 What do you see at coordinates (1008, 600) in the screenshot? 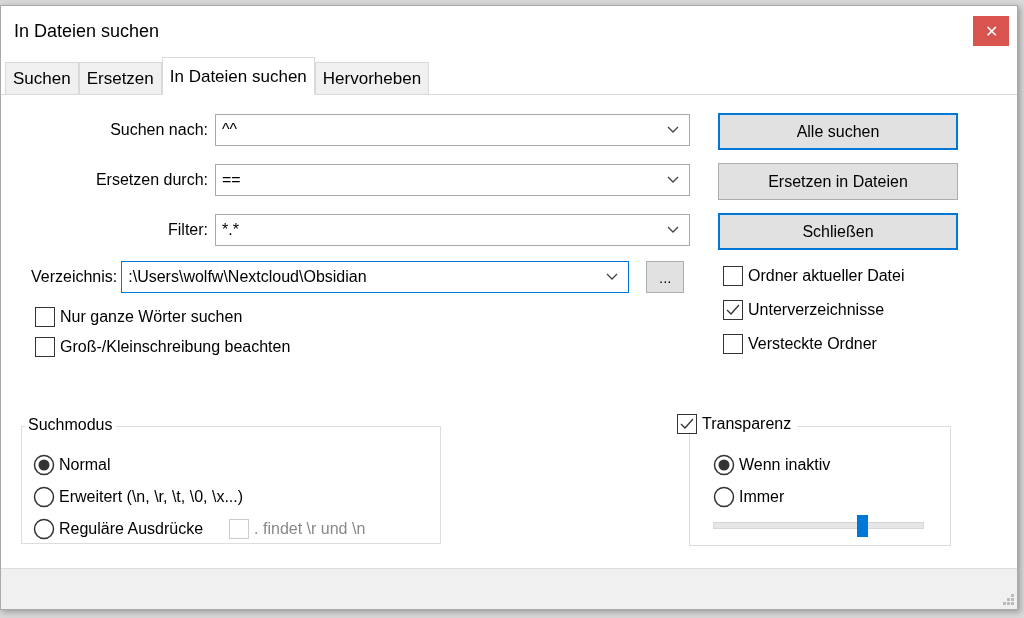
I see `resize-grip-icon` at bounding box center [1008, 600].